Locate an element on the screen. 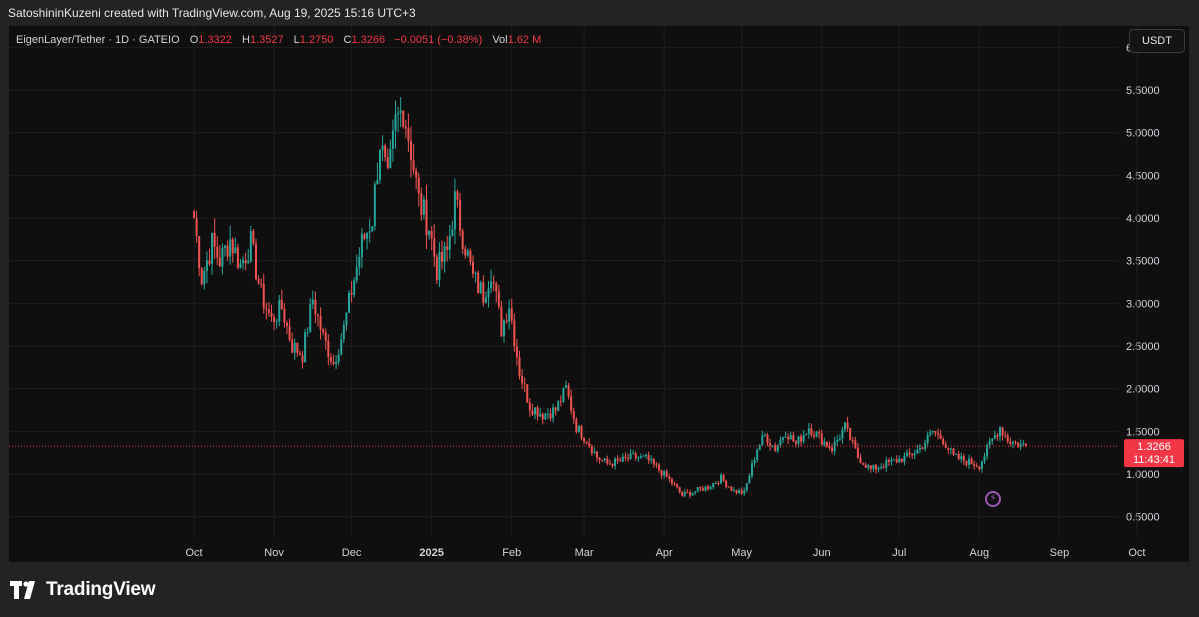 The width and height of the screenshot is (1199, 617). y-tick-label: 3.0000 is located at coordinates (1143, 304).